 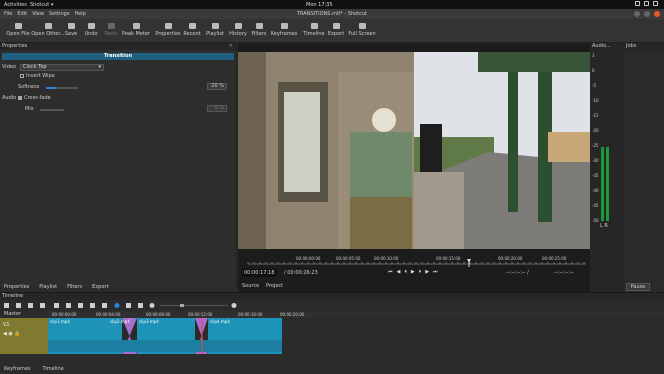 What do you see at coordinates (595, 205) in the screenshot?
I see `audio-scale-tick: -45` at bounding box center [595, 205].